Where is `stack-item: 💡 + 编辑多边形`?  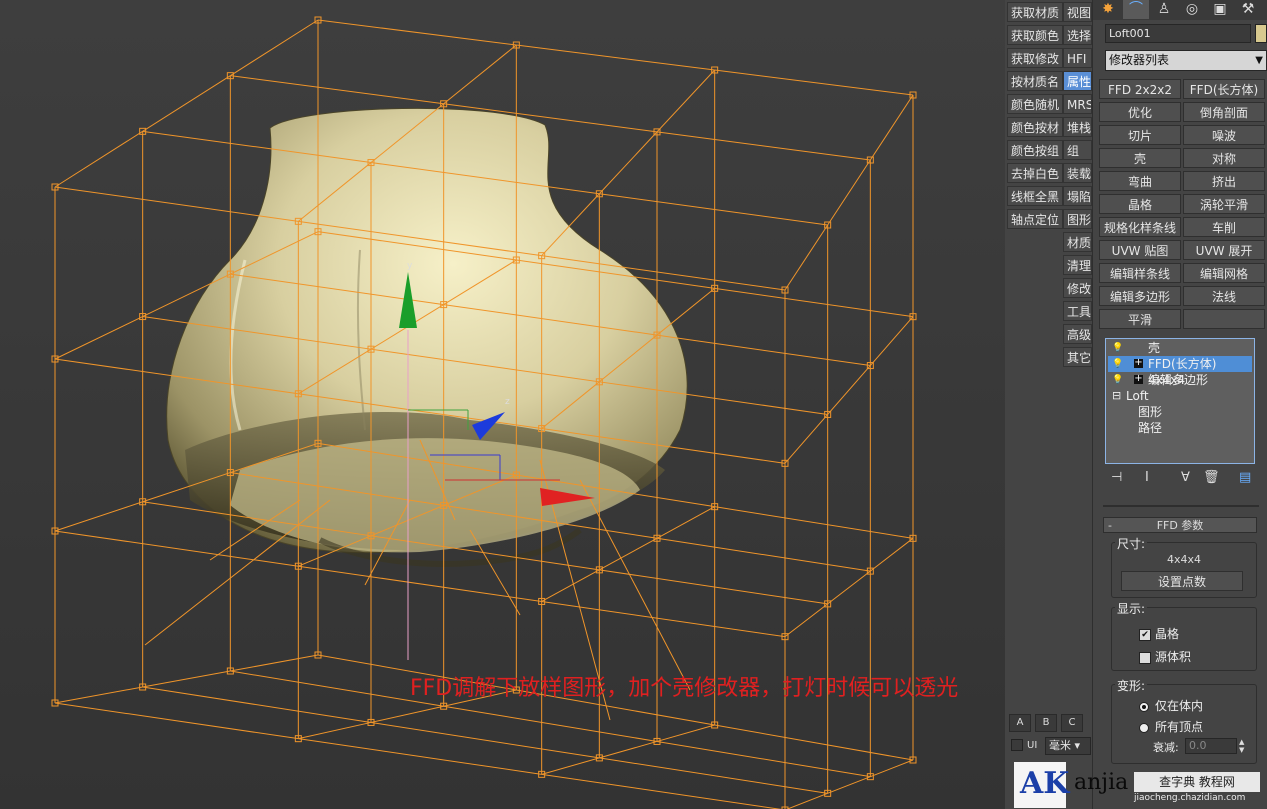
stack-item: 💡 + 编辑多边形 is located at coordinates (1180, 380).